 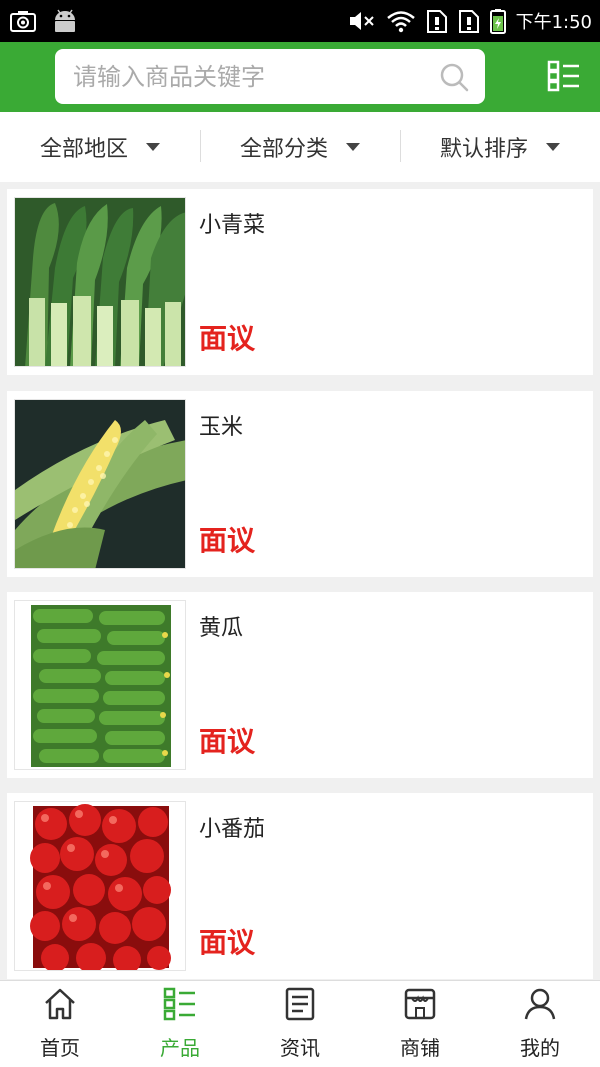 I want to click on nav-shop: 商铺, so click(x=420, y=1024).